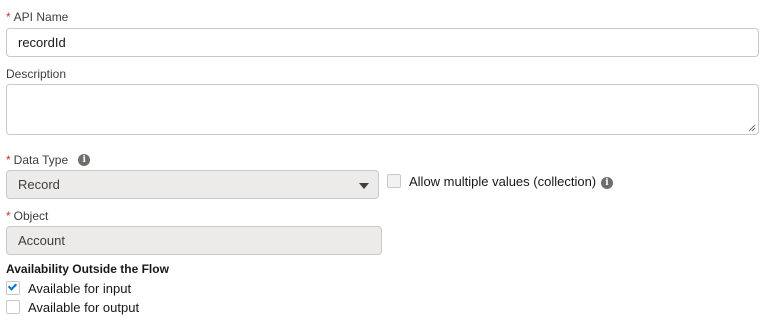  I want to click on api-name-label-text: API Name, so click(41, 17).